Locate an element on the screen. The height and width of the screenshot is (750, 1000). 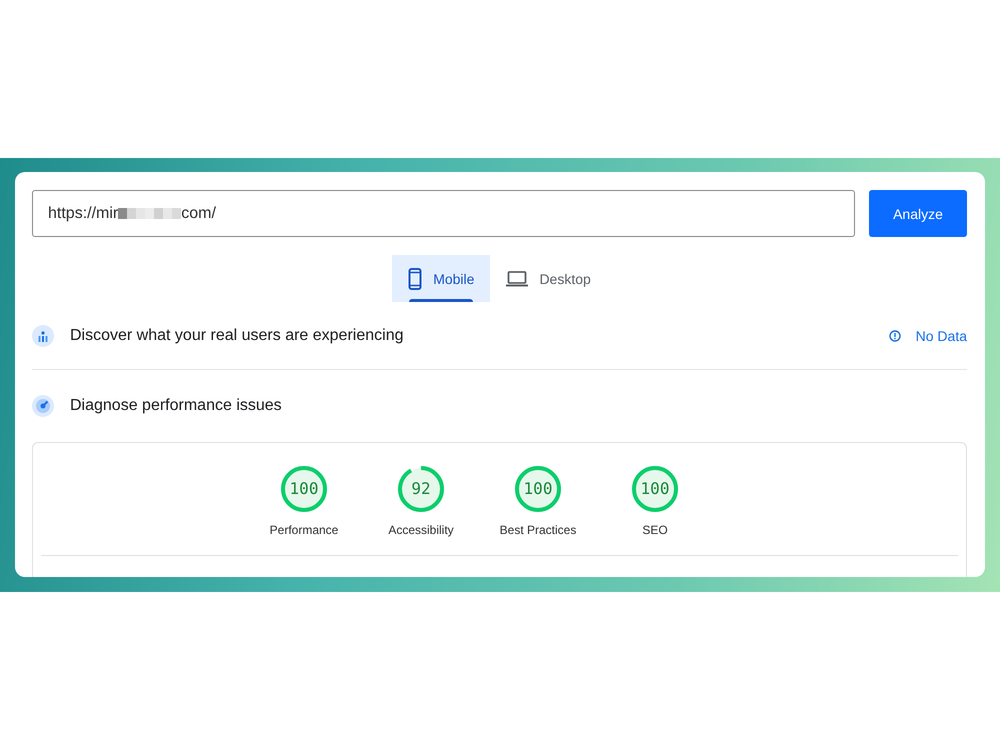
score-label: Best Practices is located at coordinates (538, 530).